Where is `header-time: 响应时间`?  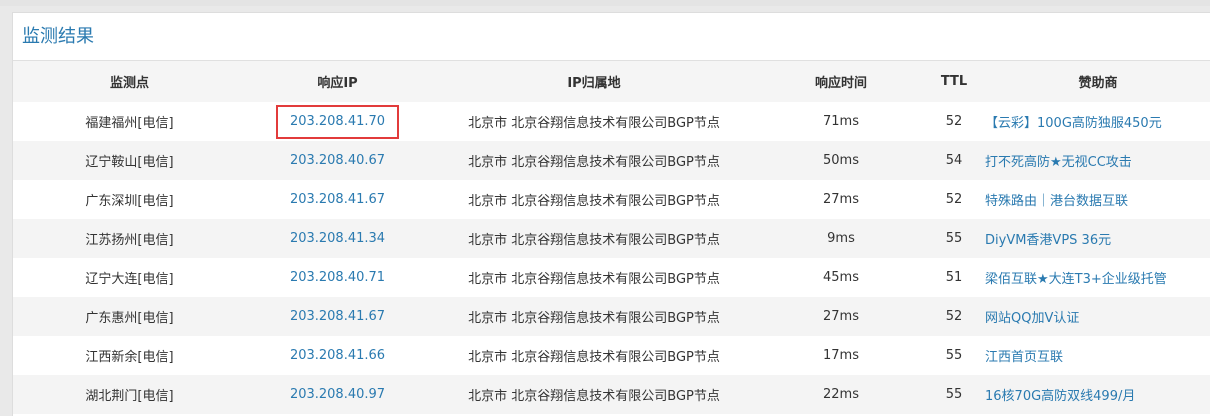 header-time: 响应时间 is located at coordinates (841, 81).